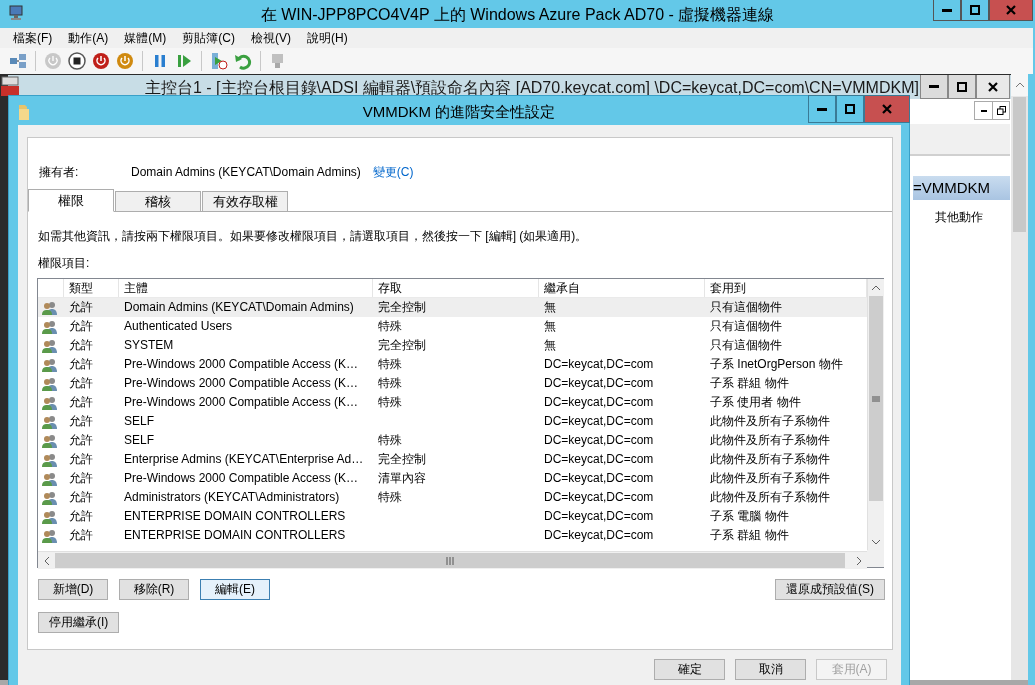  Describe the element at coordinates (24, 112) in the screenshot. I see `folder-icon` at that location.